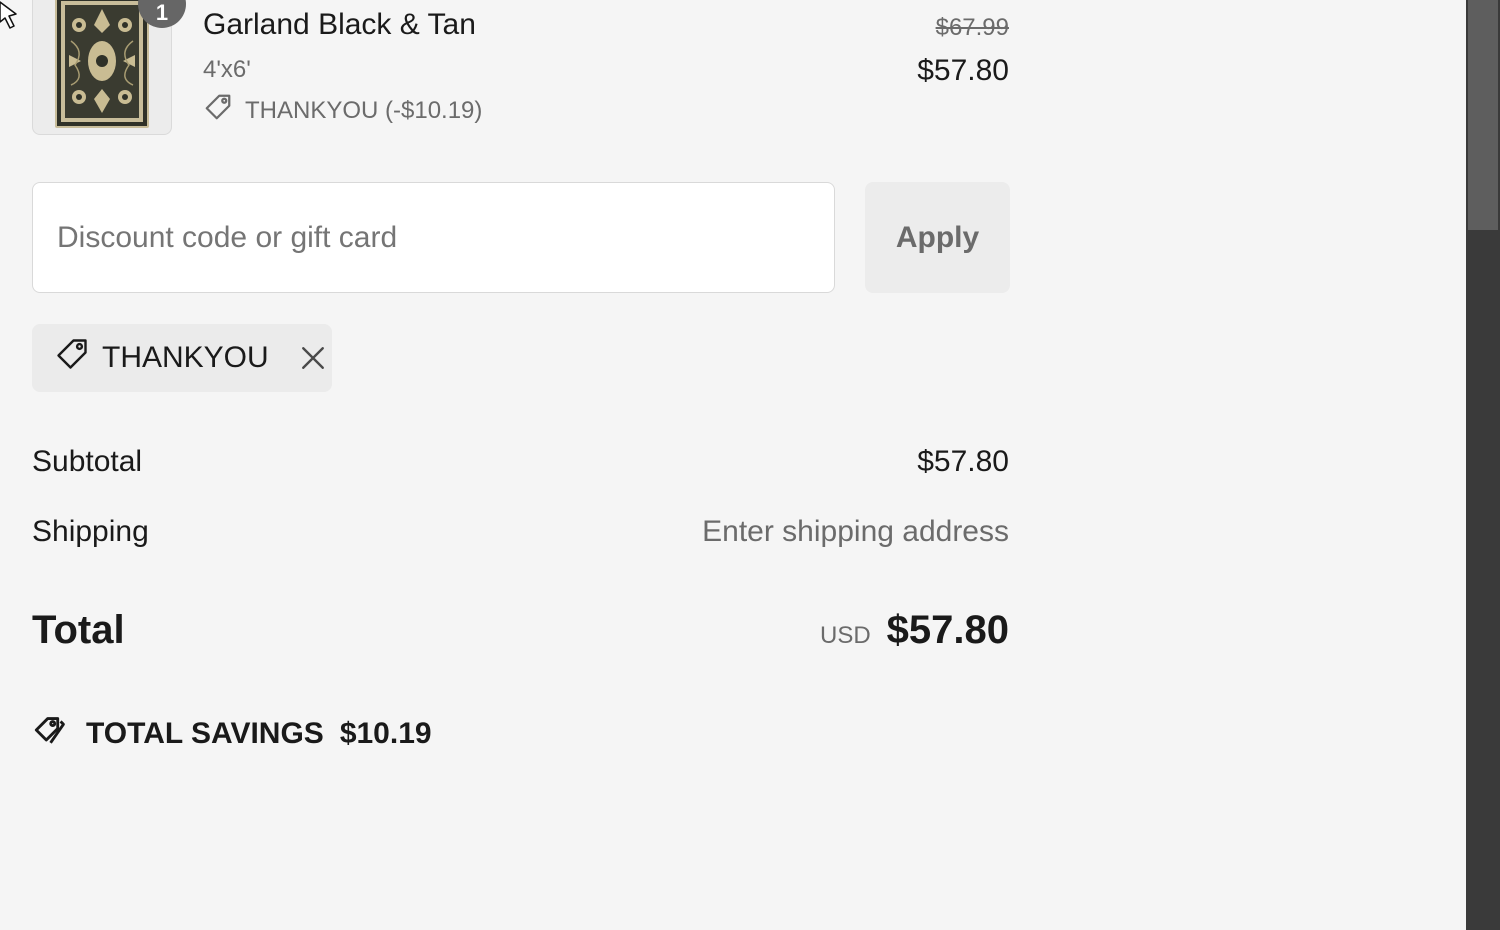 This screenshot has width=1500, height=930. I want to click on apply-button: Apply, so click(937, 237).